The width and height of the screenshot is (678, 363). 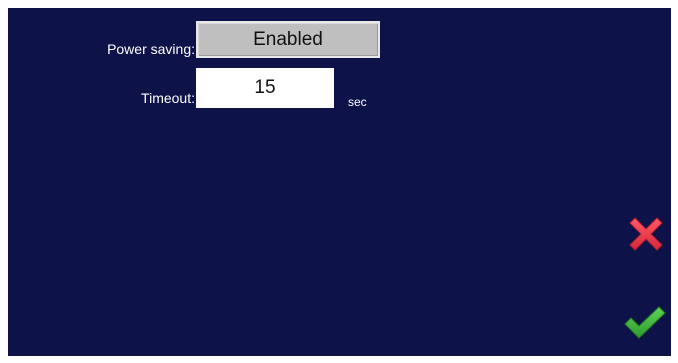 I want to click on power-saving-value: Enabled, so click(x=288, y=39).